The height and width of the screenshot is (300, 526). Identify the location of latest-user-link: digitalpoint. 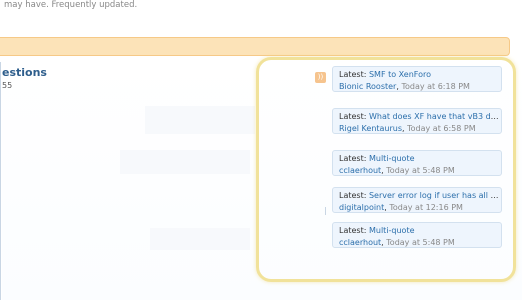
(361, 207).